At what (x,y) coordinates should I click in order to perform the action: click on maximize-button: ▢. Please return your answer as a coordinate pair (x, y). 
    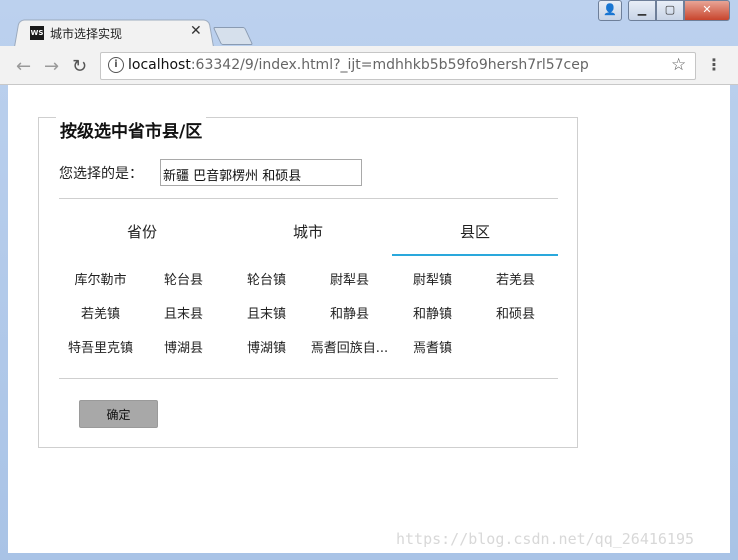
    Looking at the image, I should click on (670, 10).